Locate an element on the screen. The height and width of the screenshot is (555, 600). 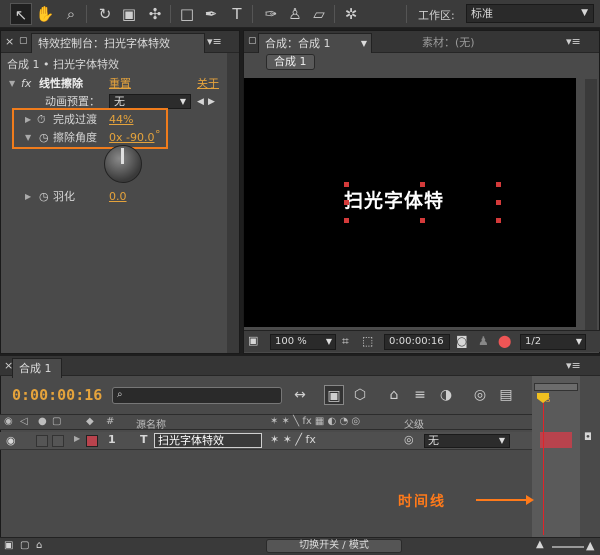
text-tool-icon: T is located at coordinates (237, 14).